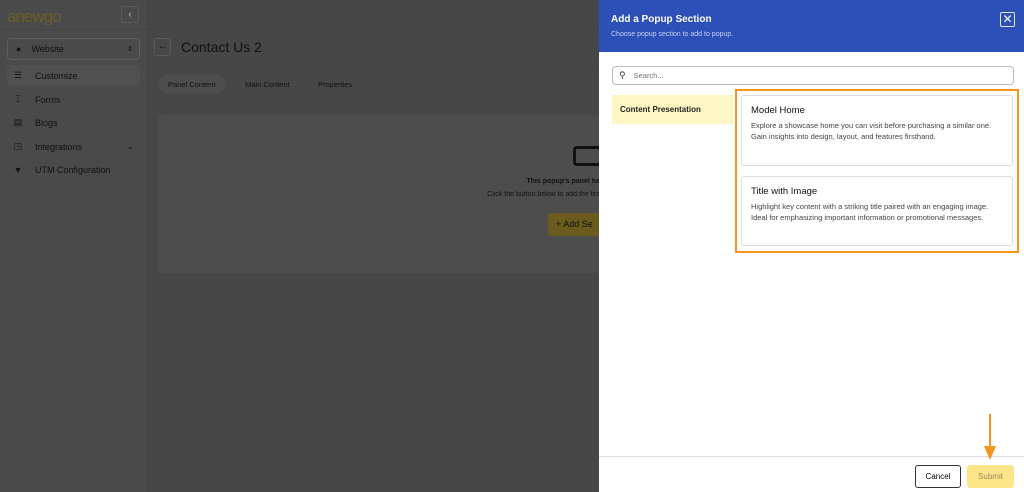 The height and width of the screenshot is (492, 1024). I want to click on logo: anewgo, so click(34, 16).